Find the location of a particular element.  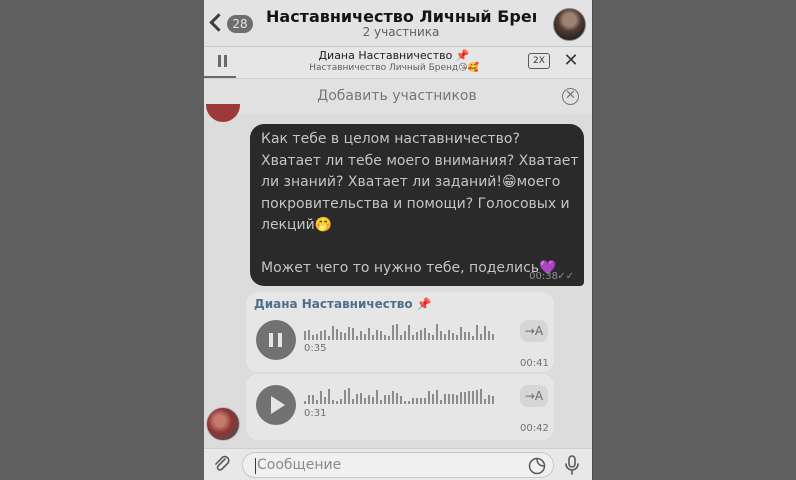

chevron-left-icon is located at coordinates (218, 22).